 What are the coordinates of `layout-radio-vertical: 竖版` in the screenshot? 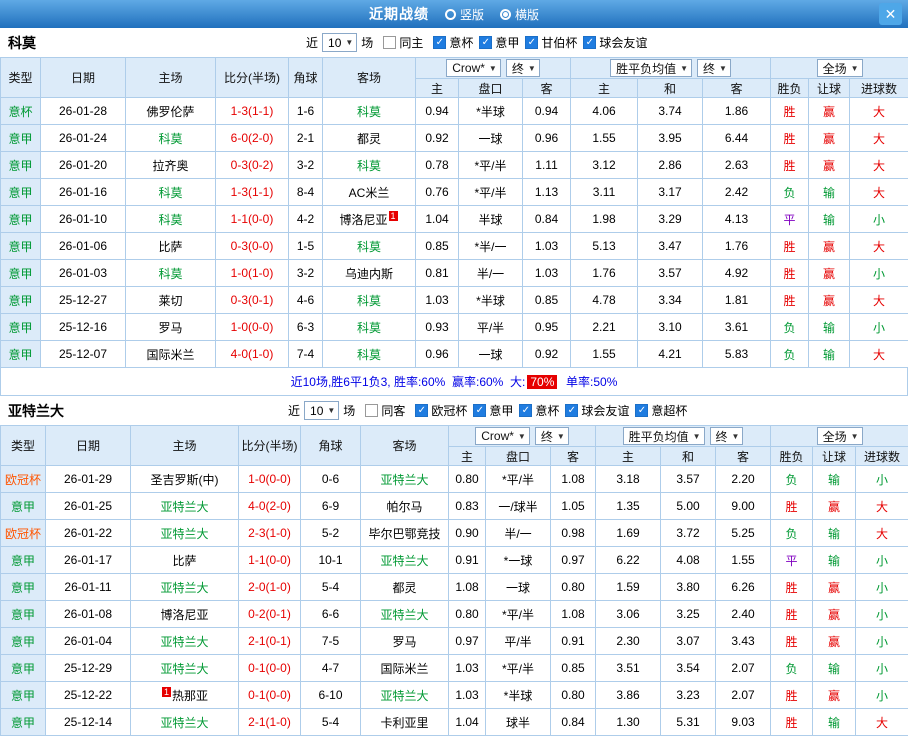 It's located at (464, 14).